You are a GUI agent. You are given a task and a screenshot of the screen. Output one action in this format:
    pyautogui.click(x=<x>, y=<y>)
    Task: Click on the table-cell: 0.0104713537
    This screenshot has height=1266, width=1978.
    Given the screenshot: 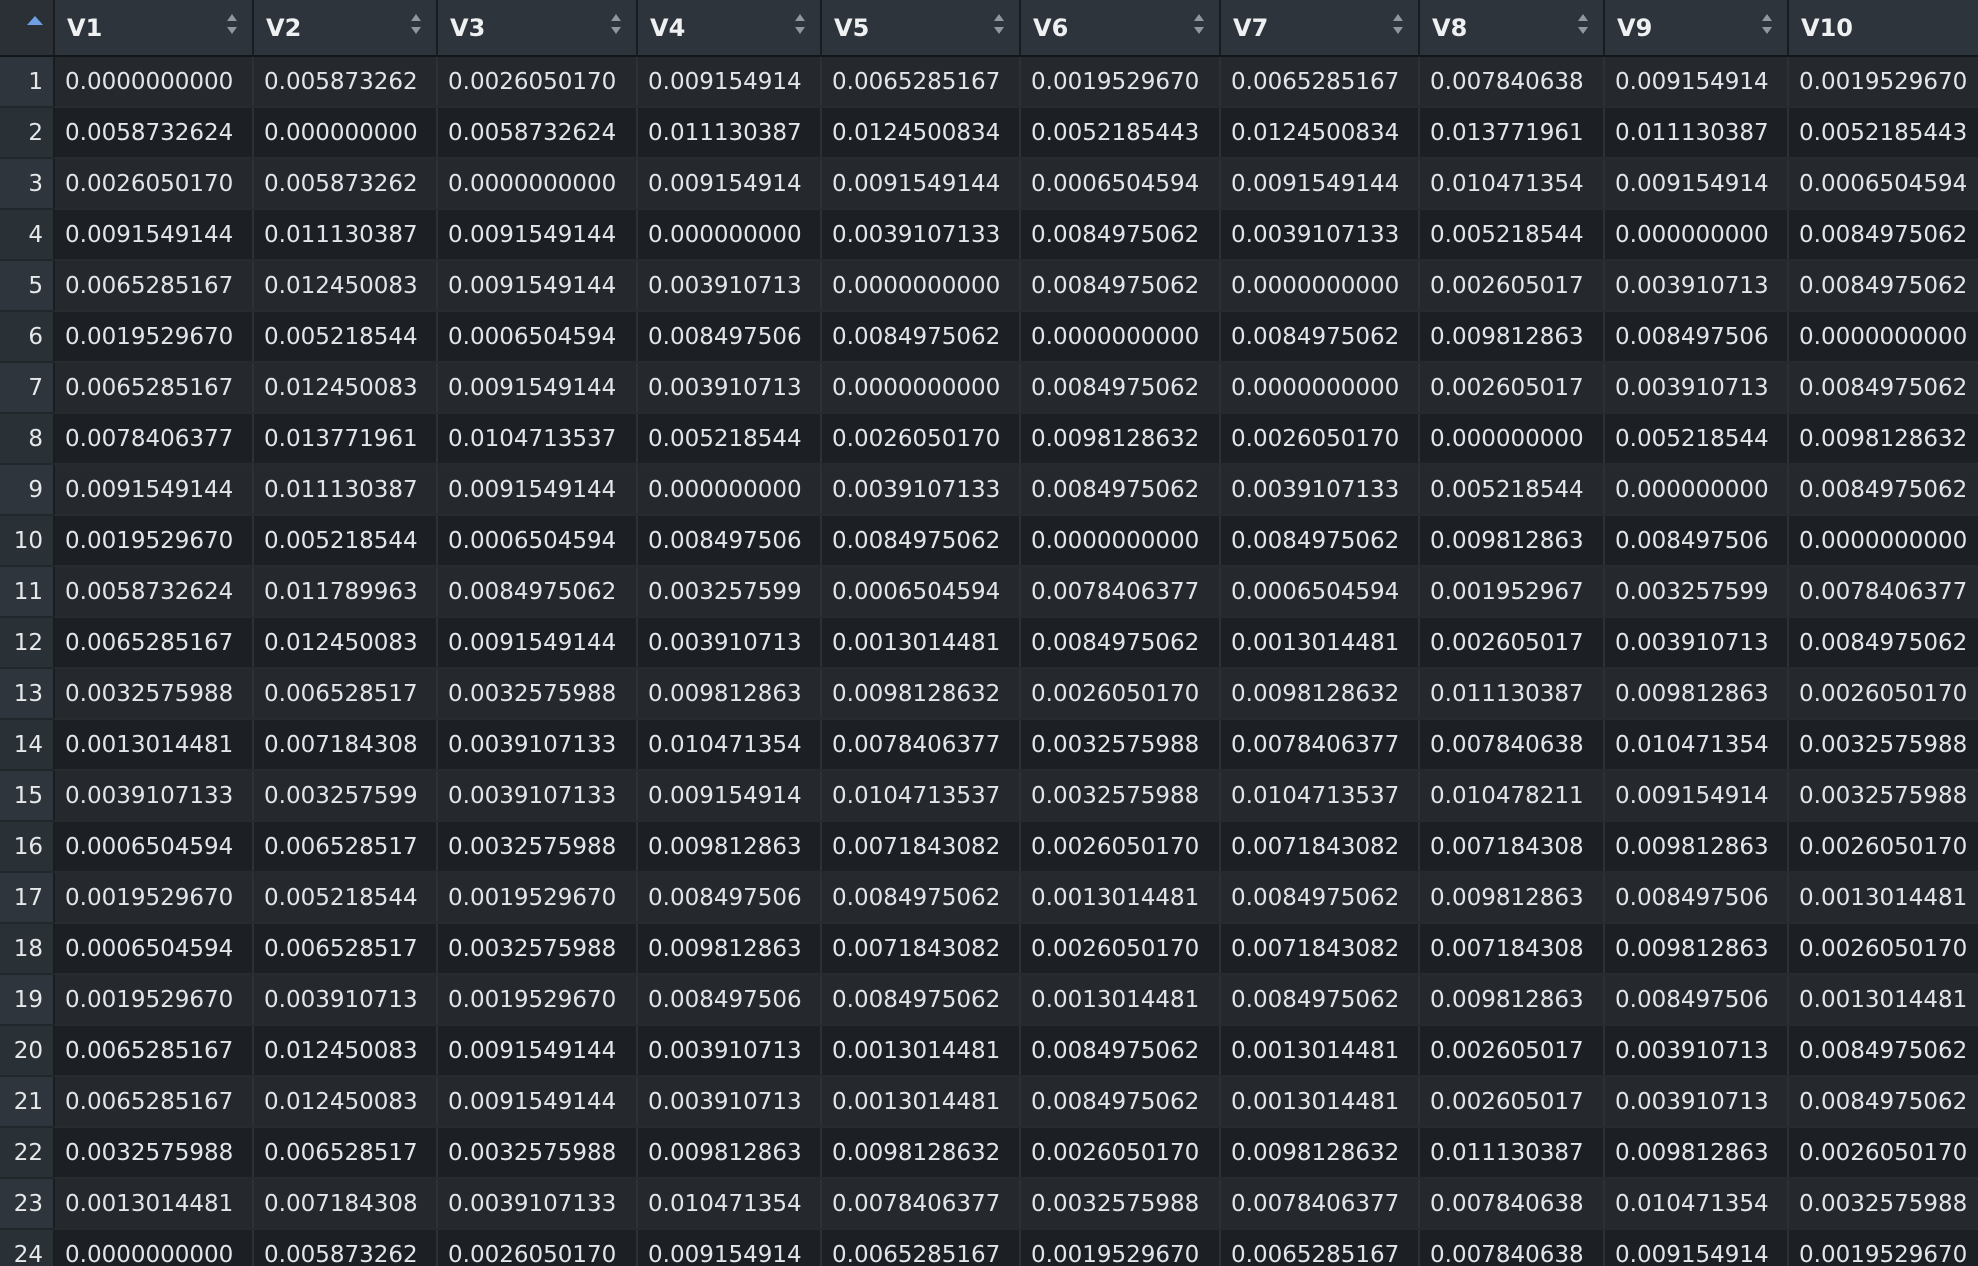 What is the action you would take?
    pyautogui.click(x=921, y=796)
    